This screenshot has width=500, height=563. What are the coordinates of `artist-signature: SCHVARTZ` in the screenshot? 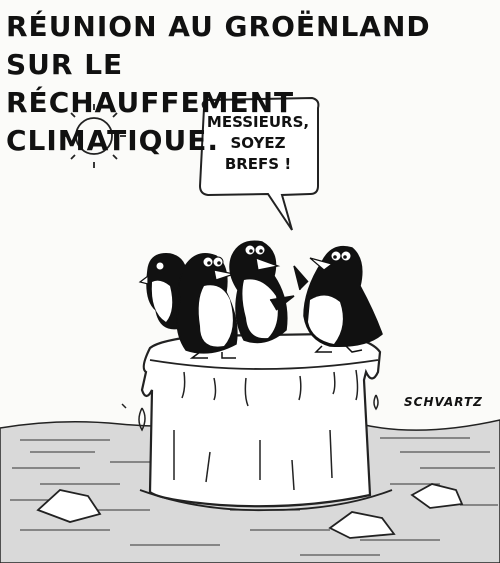 It's located at (443, 402).